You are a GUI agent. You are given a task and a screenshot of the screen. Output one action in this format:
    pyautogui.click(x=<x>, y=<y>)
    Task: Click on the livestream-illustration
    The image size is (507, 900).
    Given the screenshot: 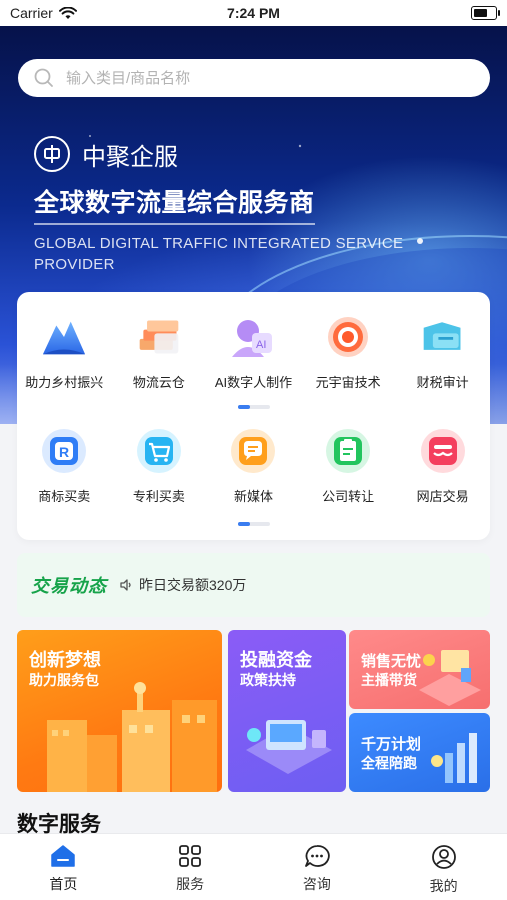 What is the action you would take?
    pyautogui.click(x=450, y=678)
    